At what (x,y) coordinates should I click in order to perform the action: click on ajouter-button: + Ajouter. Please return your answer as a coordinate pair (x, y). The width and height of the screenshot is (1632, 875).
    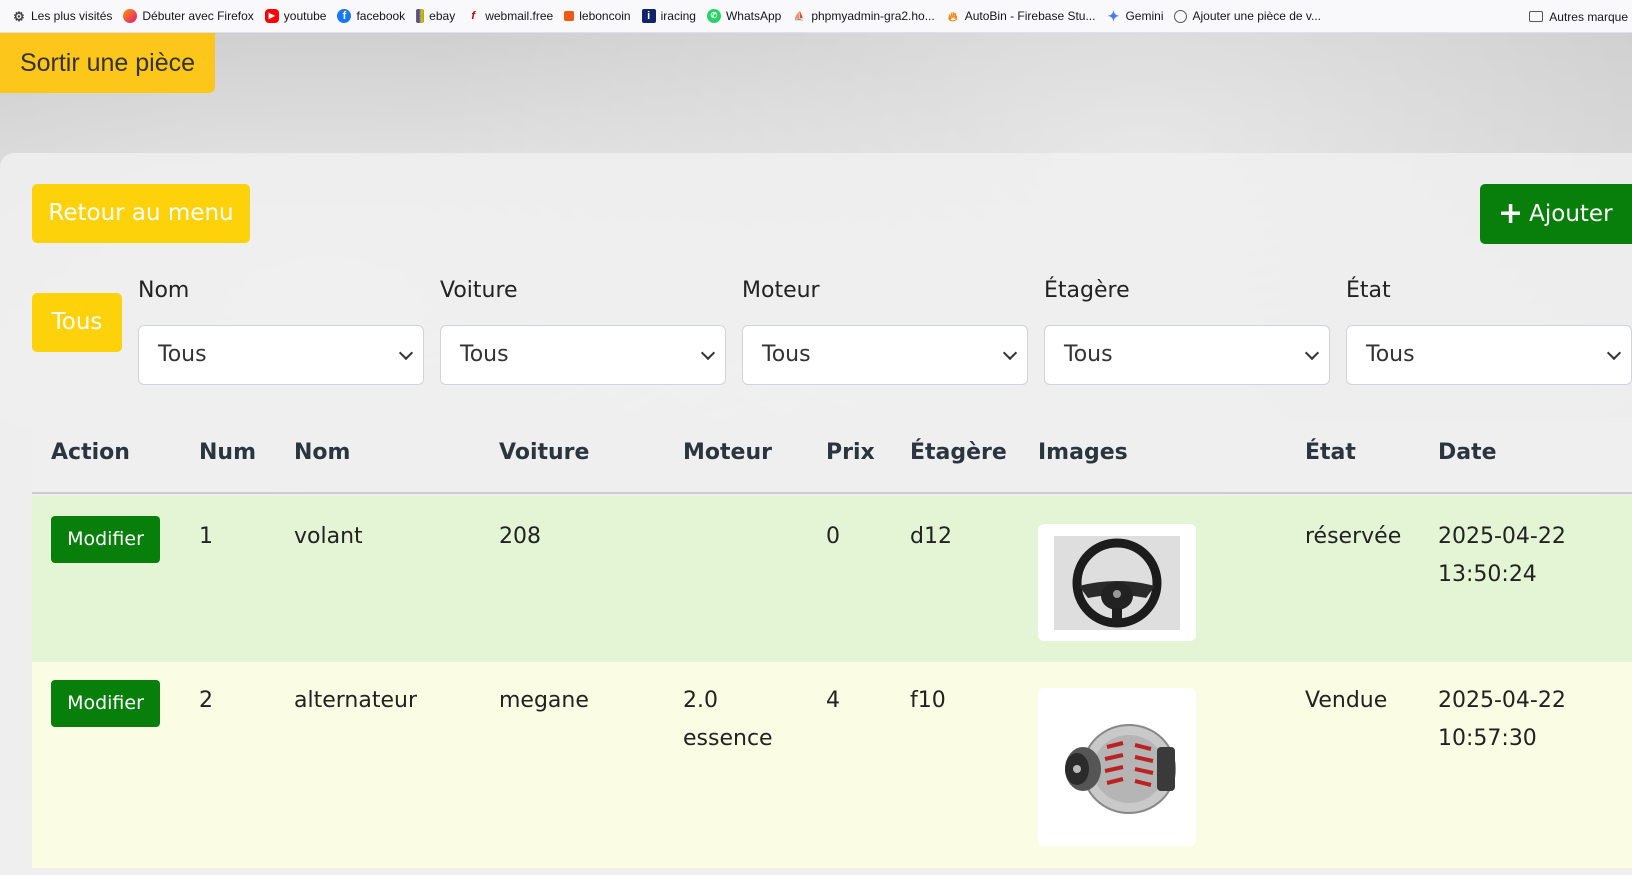
    Looking at the image, I should click on (1556, 214).